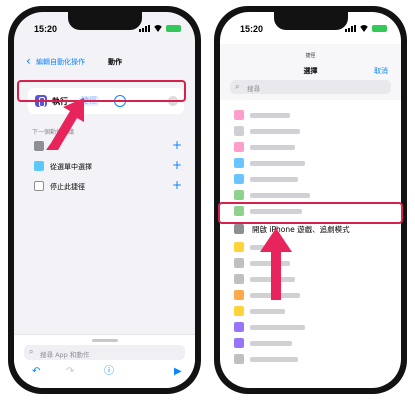  What do you see at coordinates (381, 71) in the screenshot?
I see `cancel-button: 取消` at bounding box center [381, 71].